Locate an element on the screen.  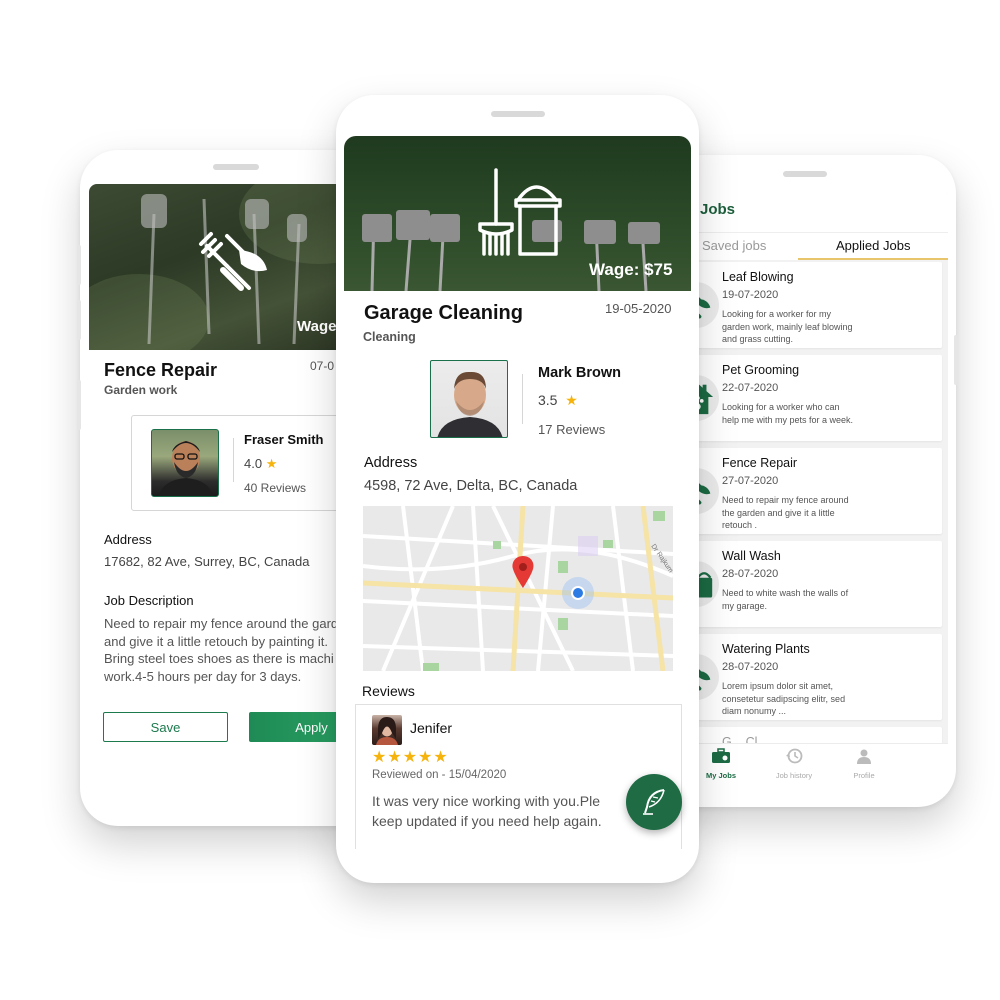
address-value: 17682, 82 Ave, Surrey, BC, Canada is located at coordinates (207, 561).